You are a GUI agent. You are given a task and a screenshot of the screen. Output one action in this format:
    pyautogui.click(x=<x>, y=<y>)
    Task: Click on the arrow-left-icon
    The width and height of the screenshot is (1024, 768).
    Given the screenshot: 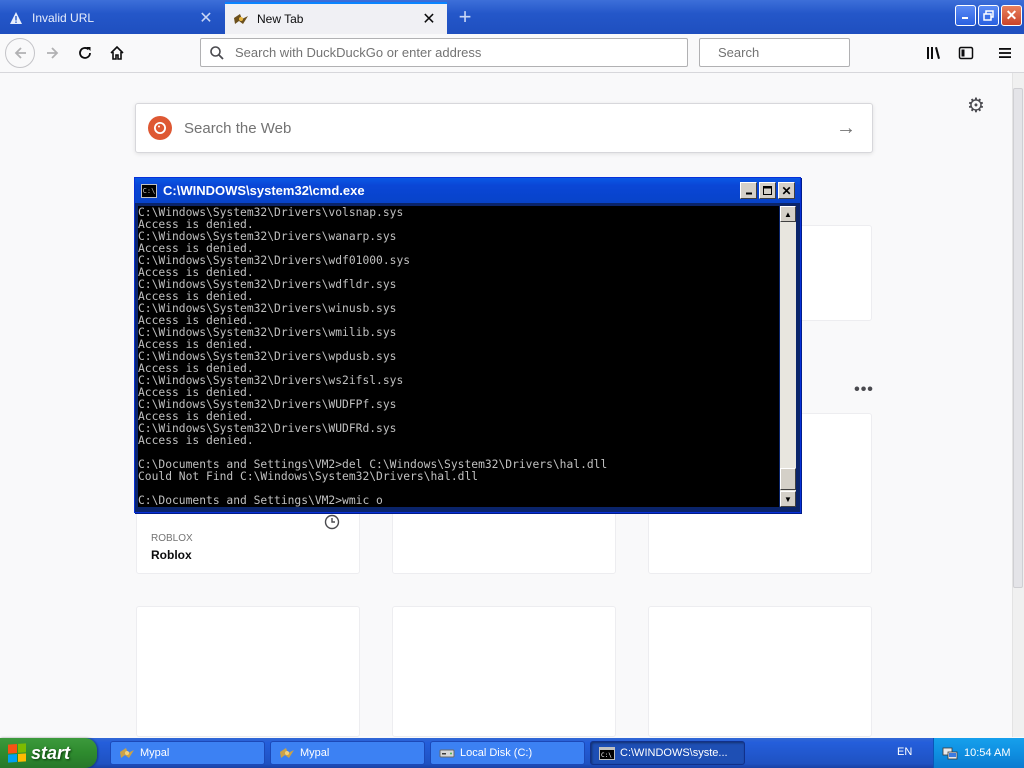 What is the action you would take?
    pyautogui.click(x=20, y=53)
    